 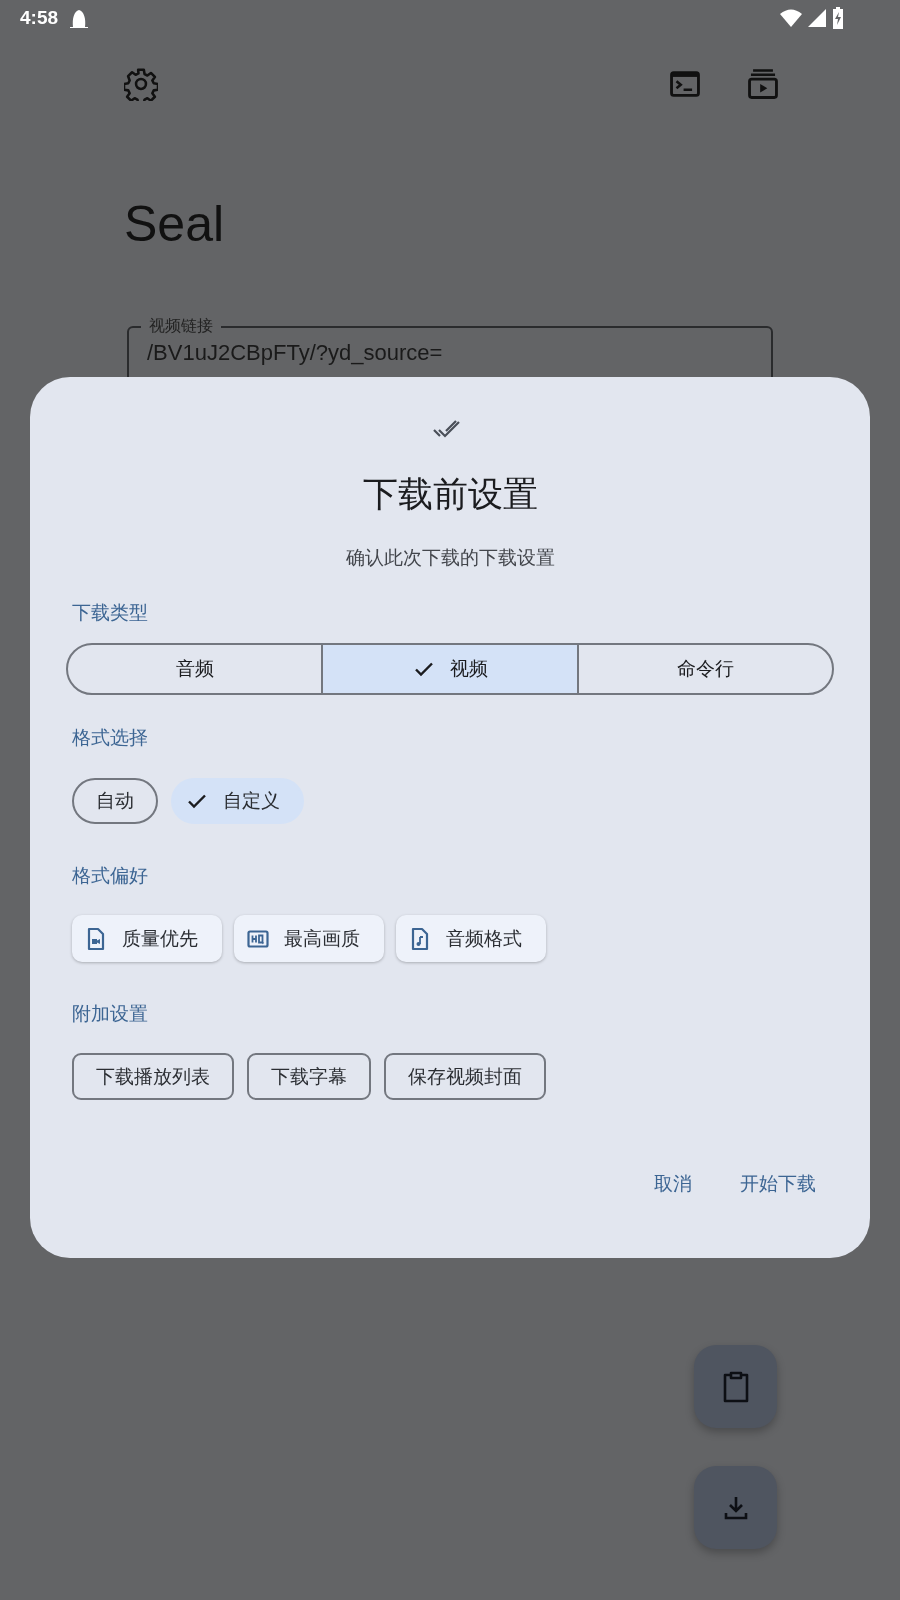 I want to click on section-label: 附加设置, so click(x=110, y=1013).